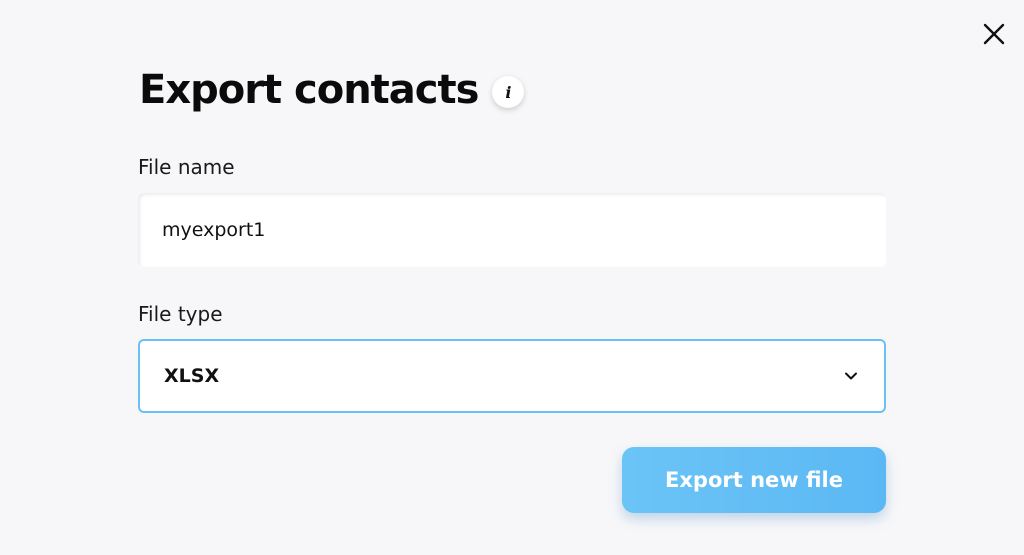 The height and width of the screenshot is (555, 1024). I want to click on close-button, so click(994, 34).